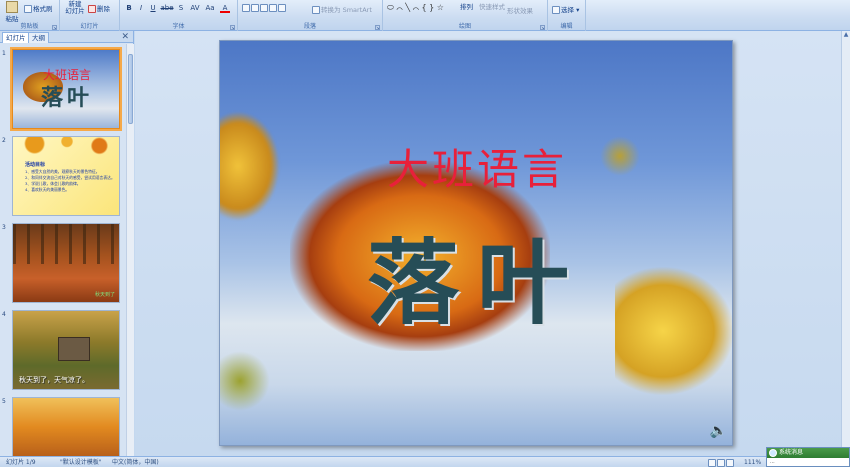 The image size is (850, 467). What do you see at coordinates (130, 250) in the screenshot?
I see `thumbnail-scrollbar` at bounding box center [130, 250].